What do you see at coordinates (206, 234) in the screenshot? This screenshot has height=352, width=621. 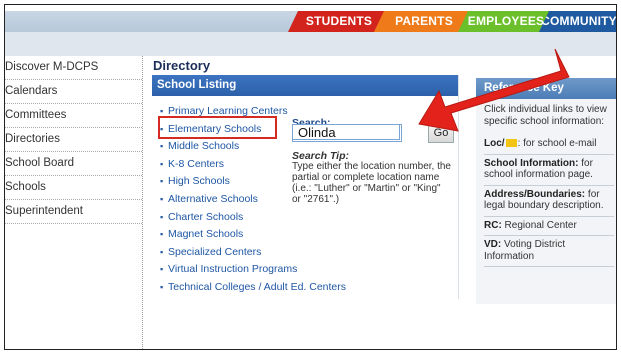 I see `link-label: Magnet Schools` at bounding box center [206, 234].